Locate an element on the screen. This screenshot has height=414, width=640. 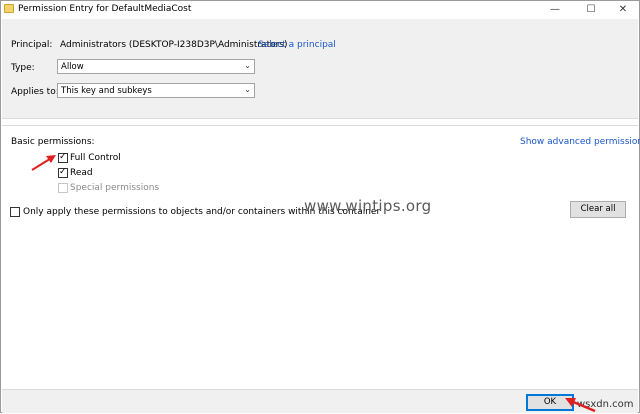
read-label: Read is located at coordinates (81, 173).